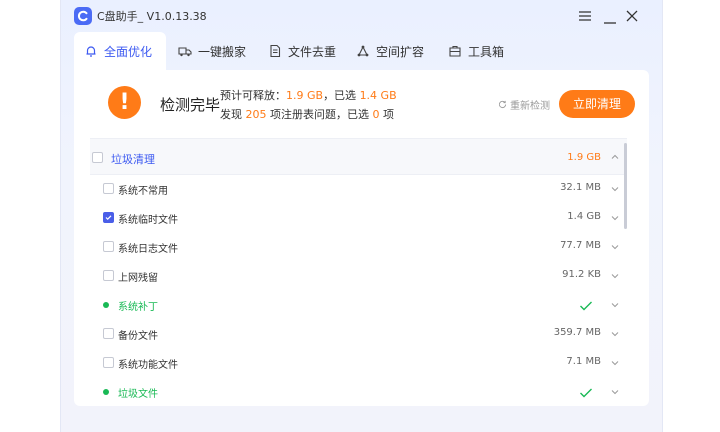  I want to click on close-button, so click(632, 16).